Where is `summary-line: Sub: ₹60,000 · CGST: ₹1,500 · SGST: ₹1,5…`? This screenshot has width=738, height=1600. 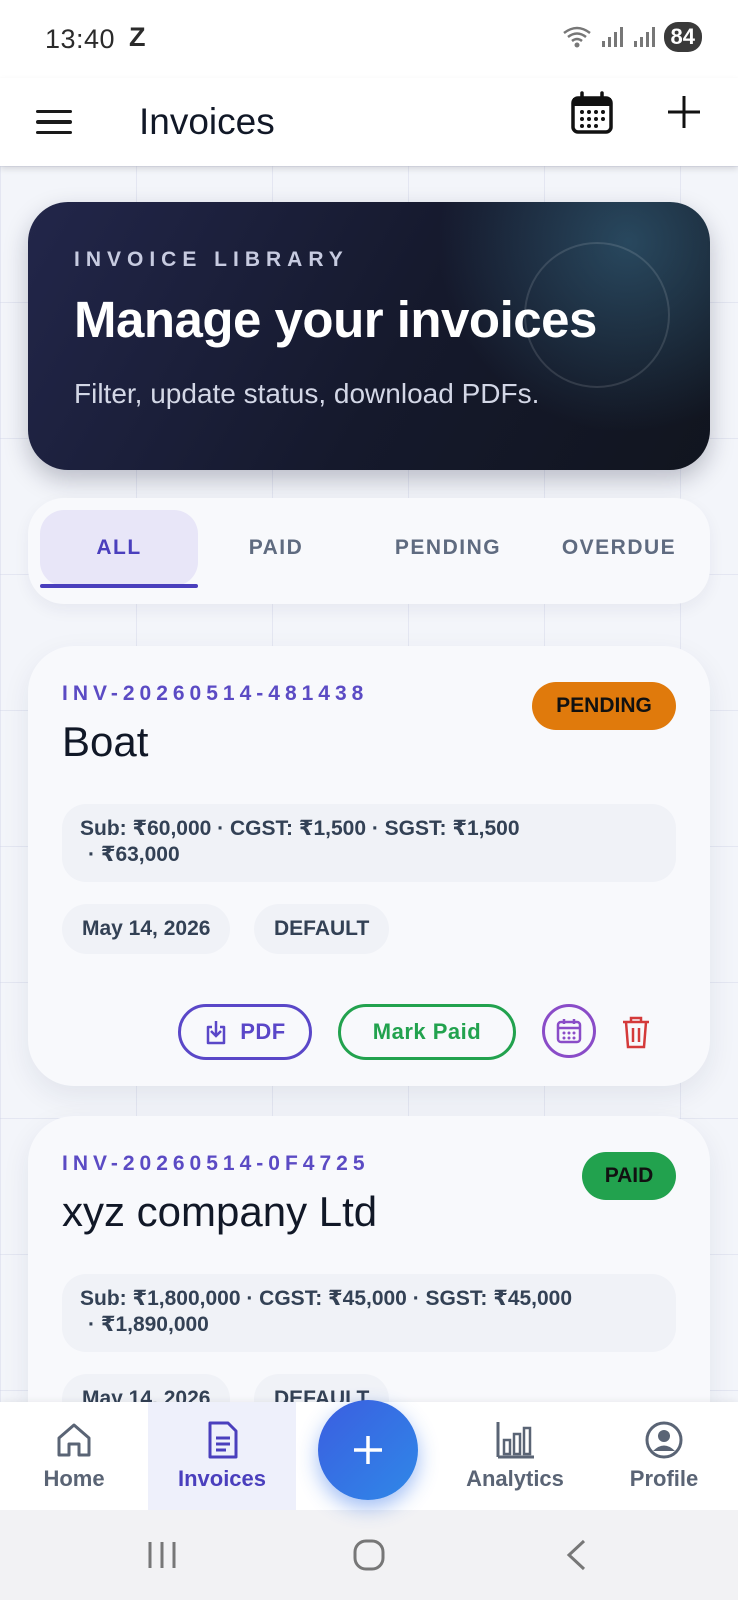 summary-line: Sub: ₹60,000 · CGST: ₹1,500 · SGST: ₹1,5… is located at coordinates (300, 828).